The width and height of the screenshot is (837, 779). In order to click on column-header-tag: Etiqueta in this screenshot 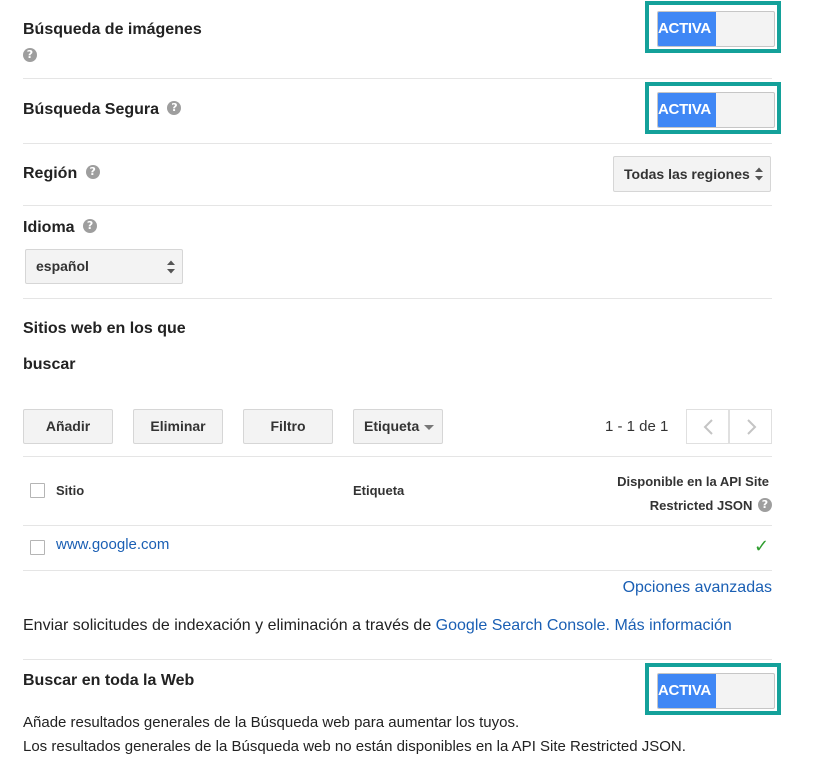, I will do `click(379, 490)`.